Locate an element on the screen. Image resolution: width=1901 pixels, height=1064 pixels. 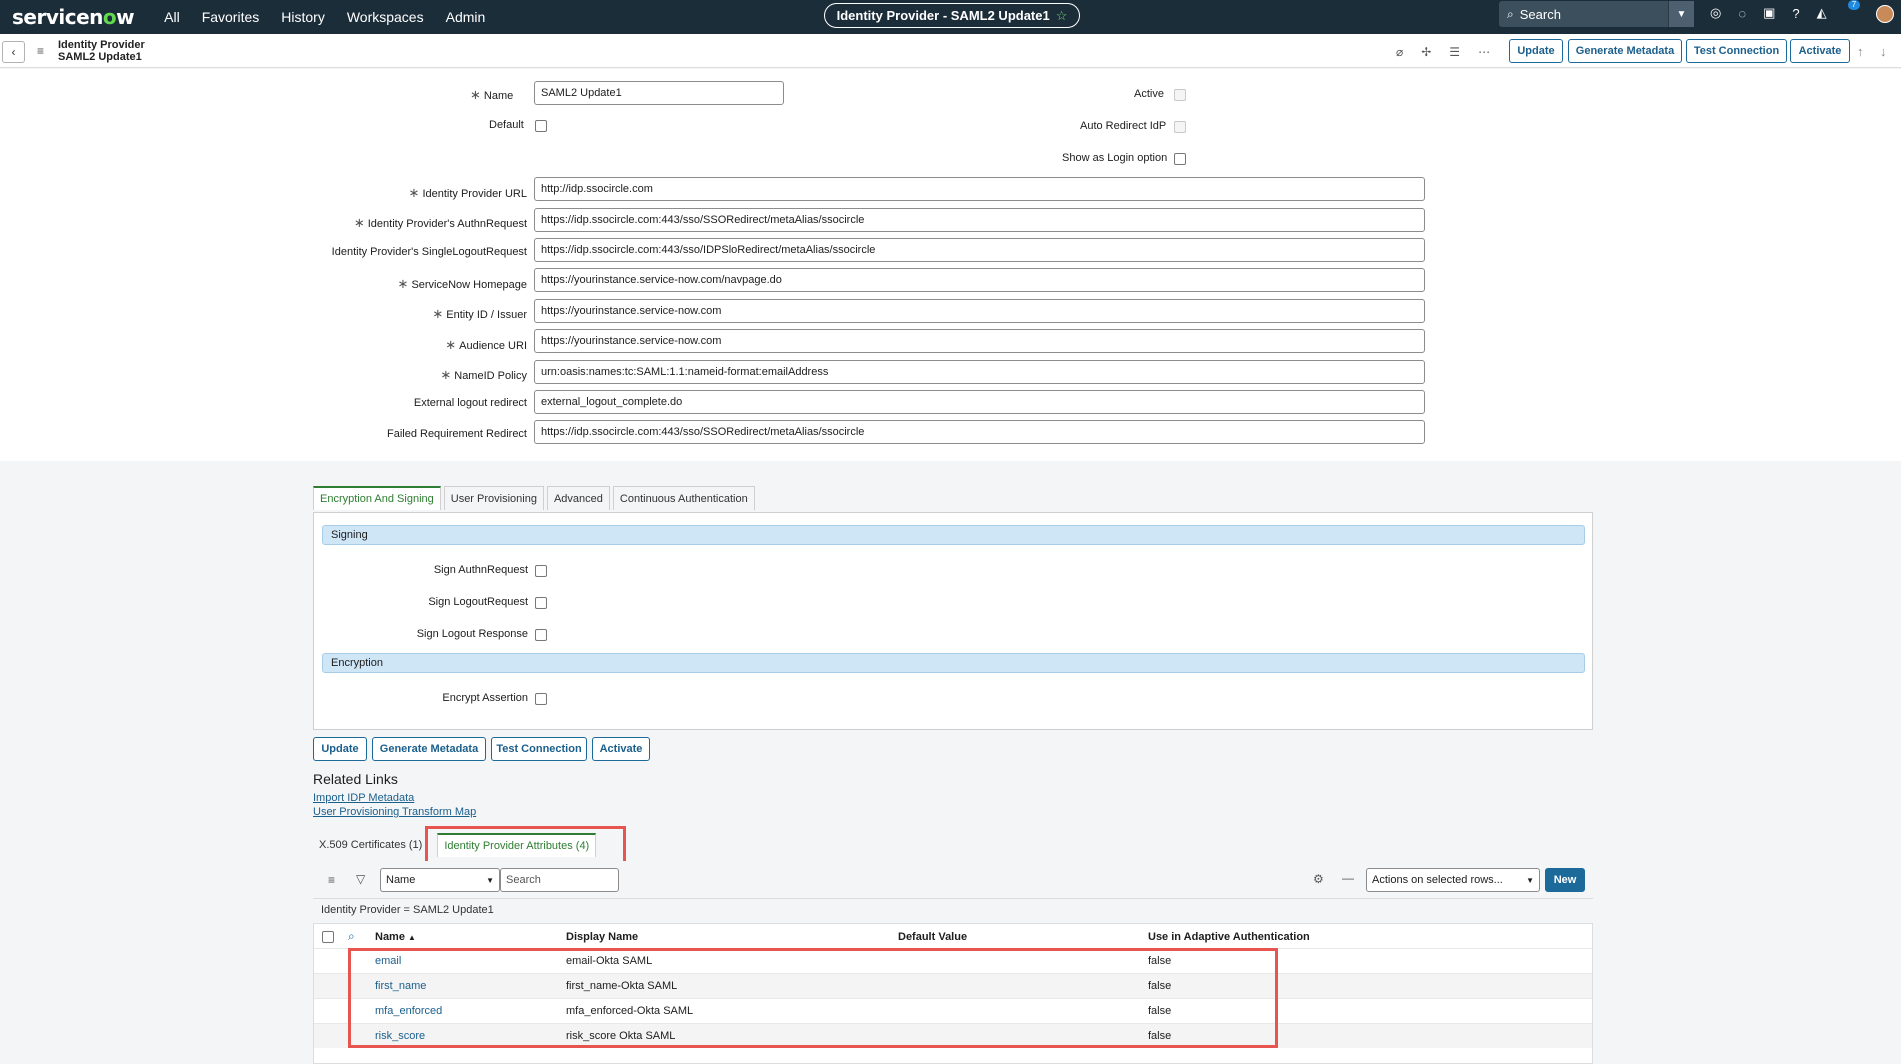
activate-button: Activate is located at coordinates (1820, 51).